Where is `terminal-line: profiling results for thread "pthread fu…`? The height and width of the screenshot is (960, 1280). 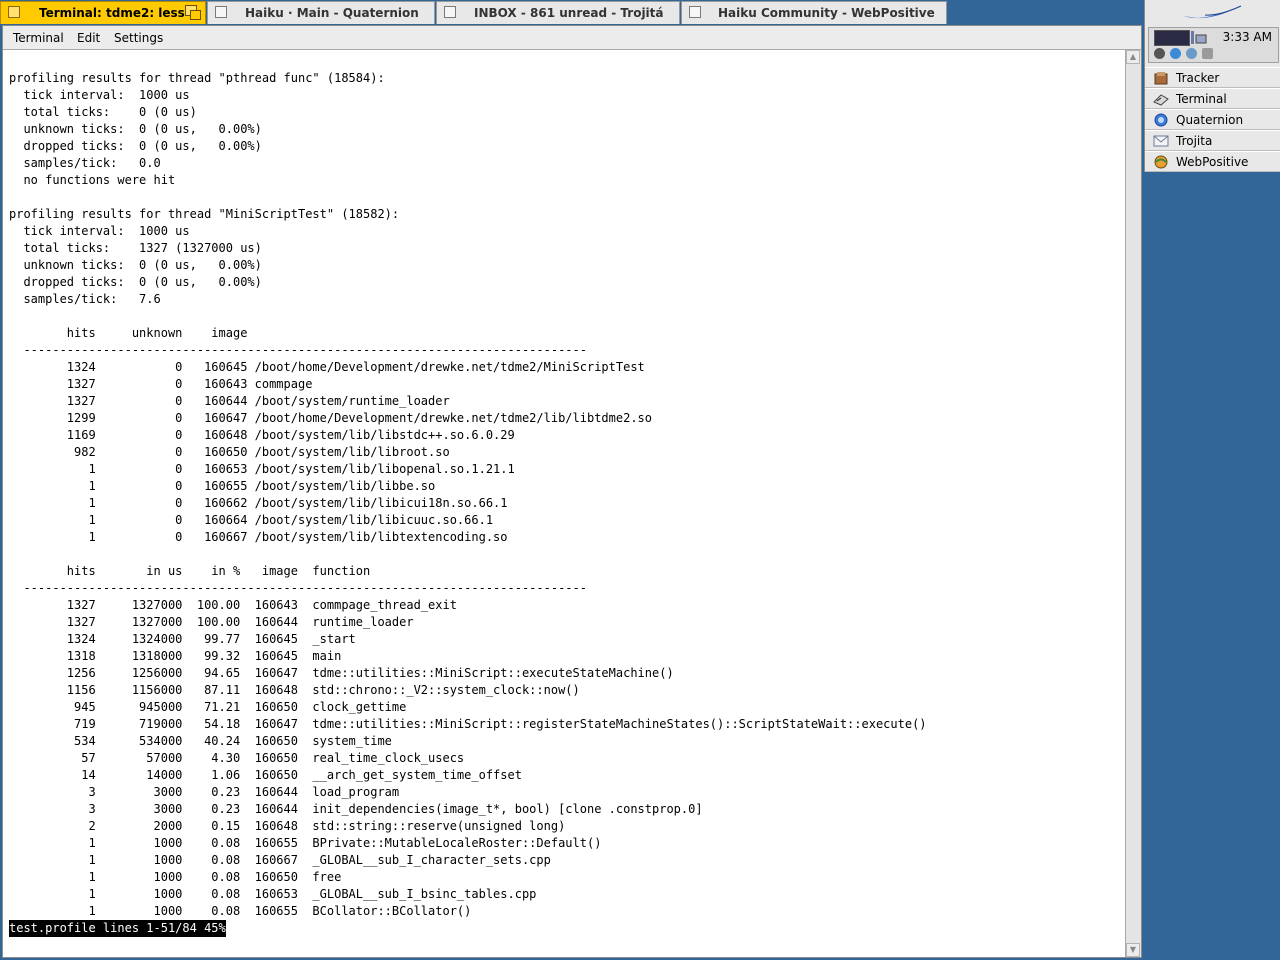
terminal-line: profiling results for thread "pthread fu… is located at coordinates (197, 78).